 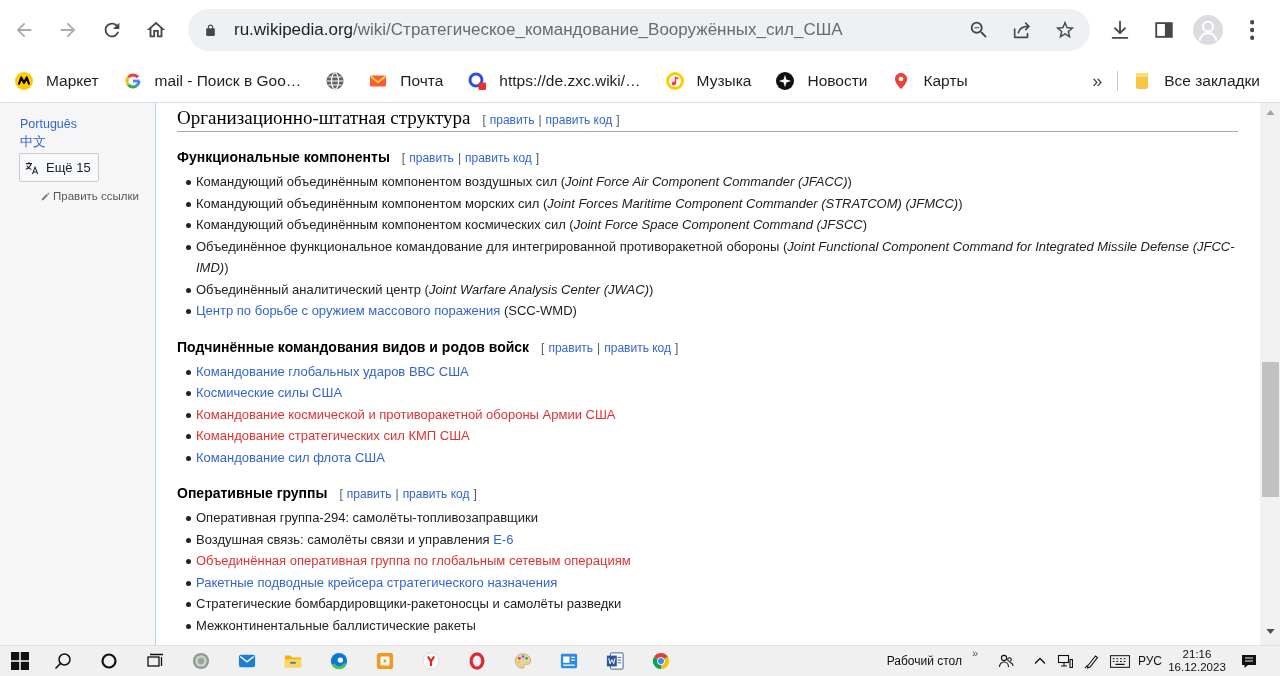 What do you see at coordinates (290, 457) in the screenshot?
I see `link: Командование сил флота США` at bounding box center [290, 457].